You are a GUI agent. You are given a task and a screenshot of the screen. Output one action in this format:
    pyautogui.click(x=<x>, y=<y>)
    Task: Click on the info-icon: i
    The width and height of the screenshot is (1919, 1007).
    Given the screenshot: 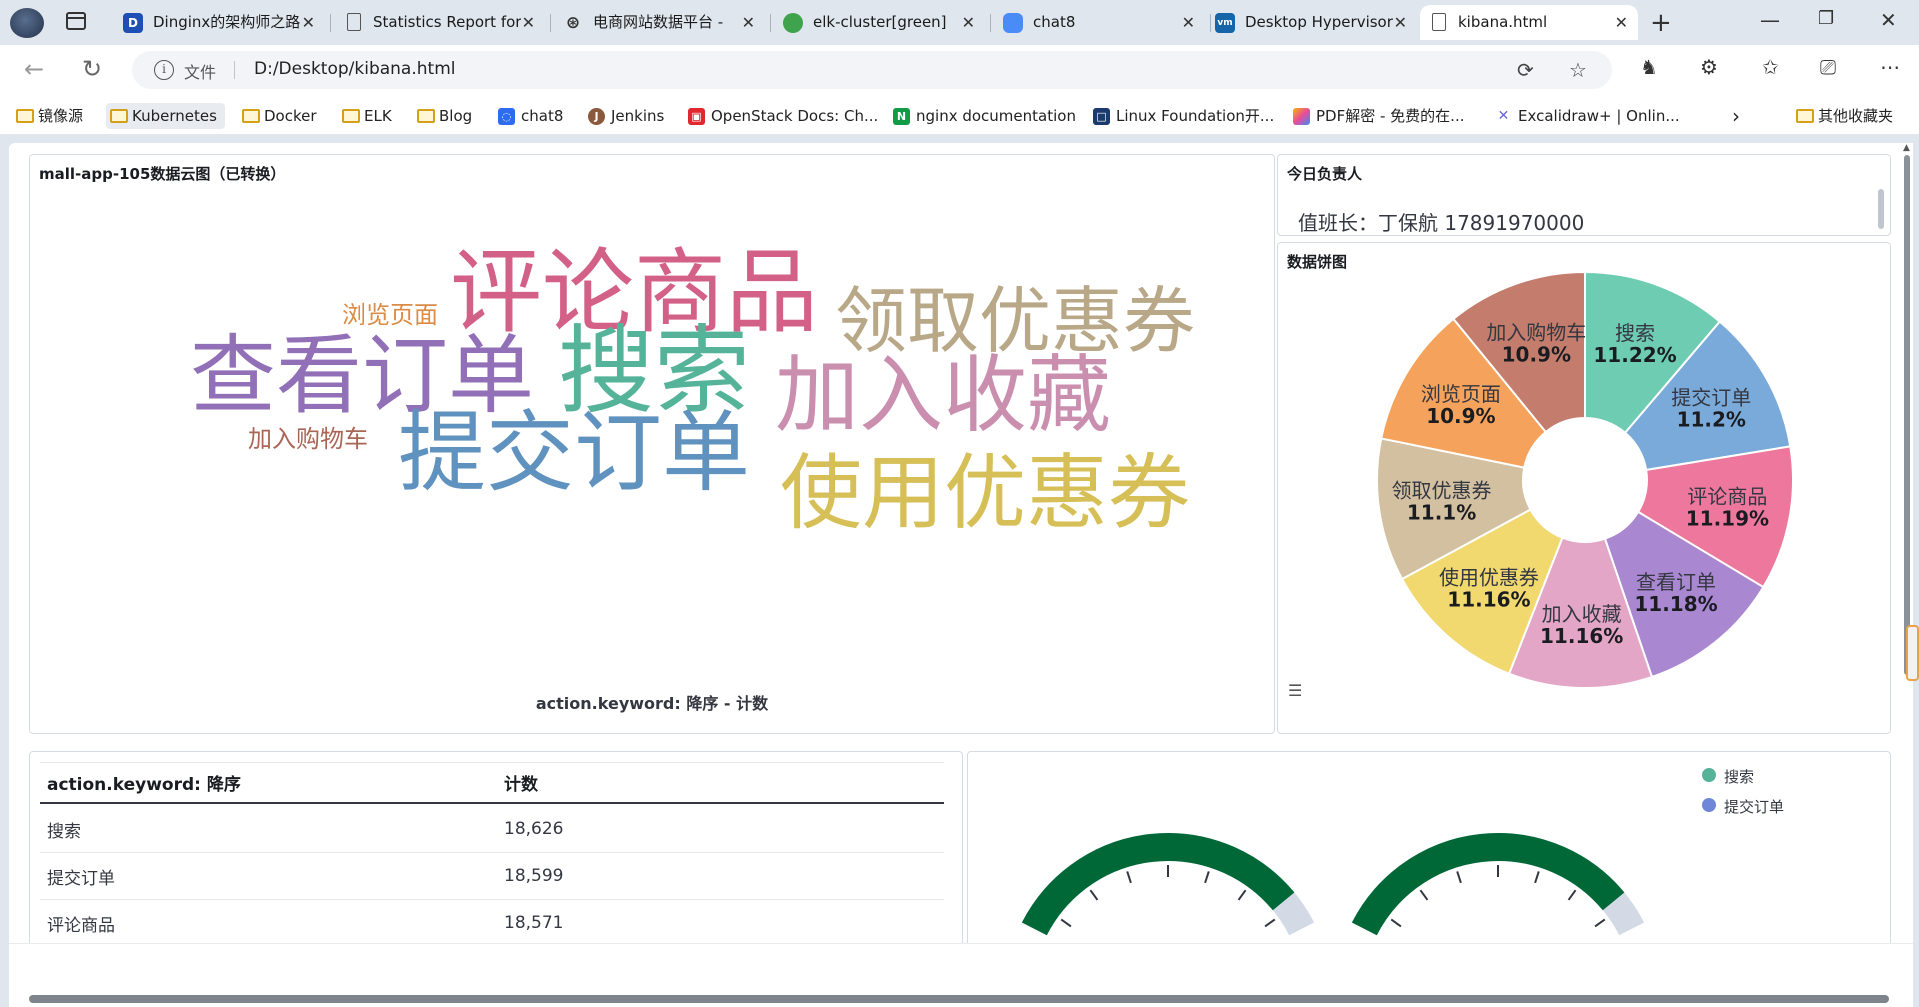 What is the action you would take?
    pyautogui.click(x=164, y=70)
    